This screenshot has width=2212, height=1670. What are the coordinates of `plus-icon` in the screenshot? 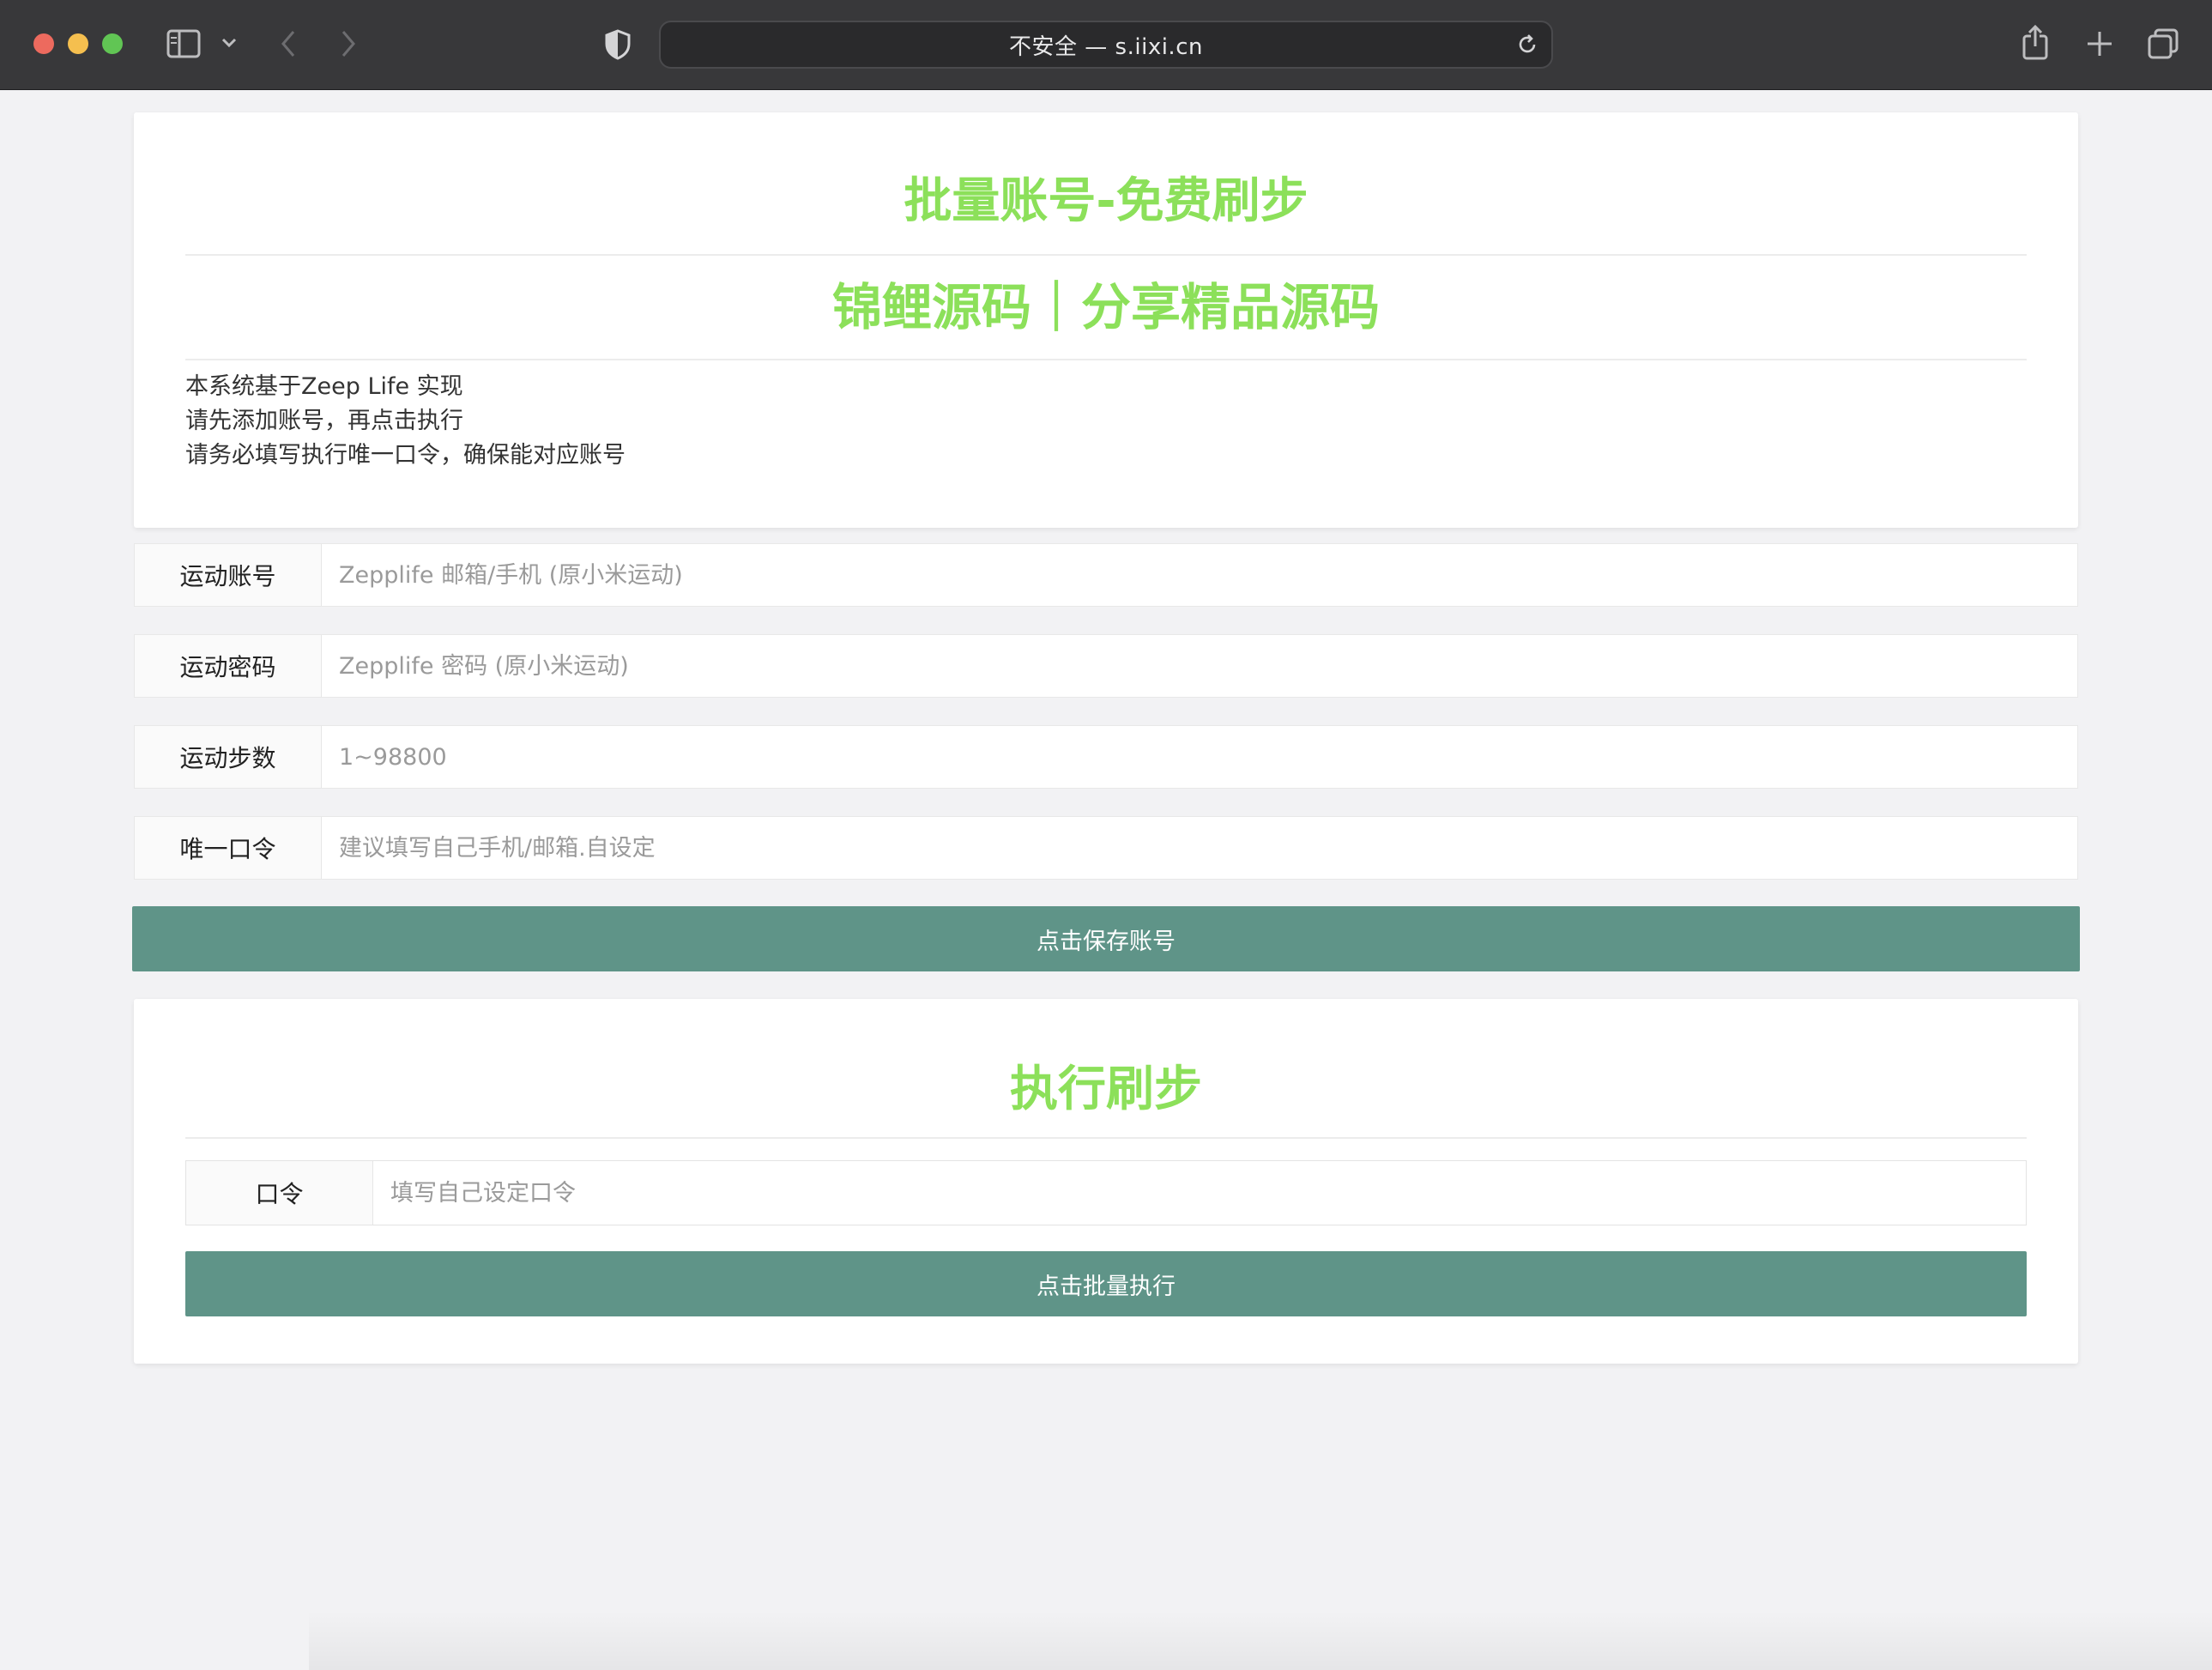 It's located at (2099, 43).